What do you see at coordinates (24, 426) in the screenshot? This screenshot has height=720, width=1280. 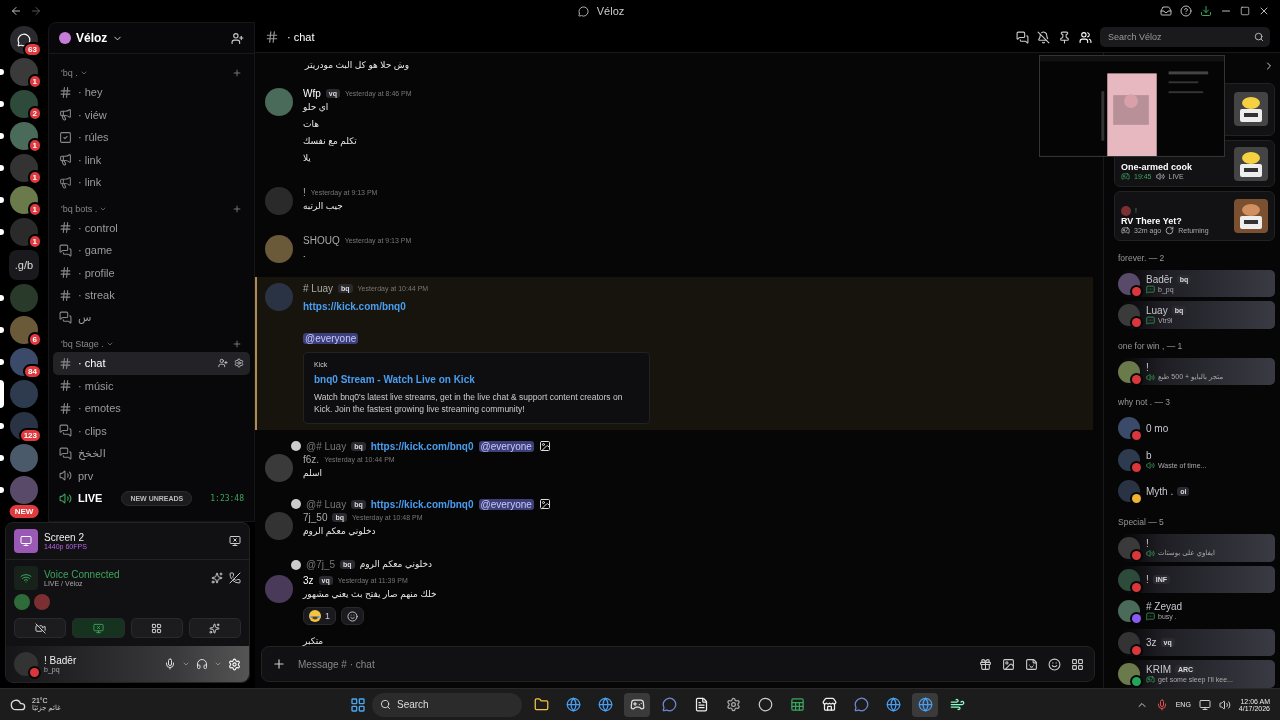 I see `server-icon: 123` at bounding box center [24, 426].